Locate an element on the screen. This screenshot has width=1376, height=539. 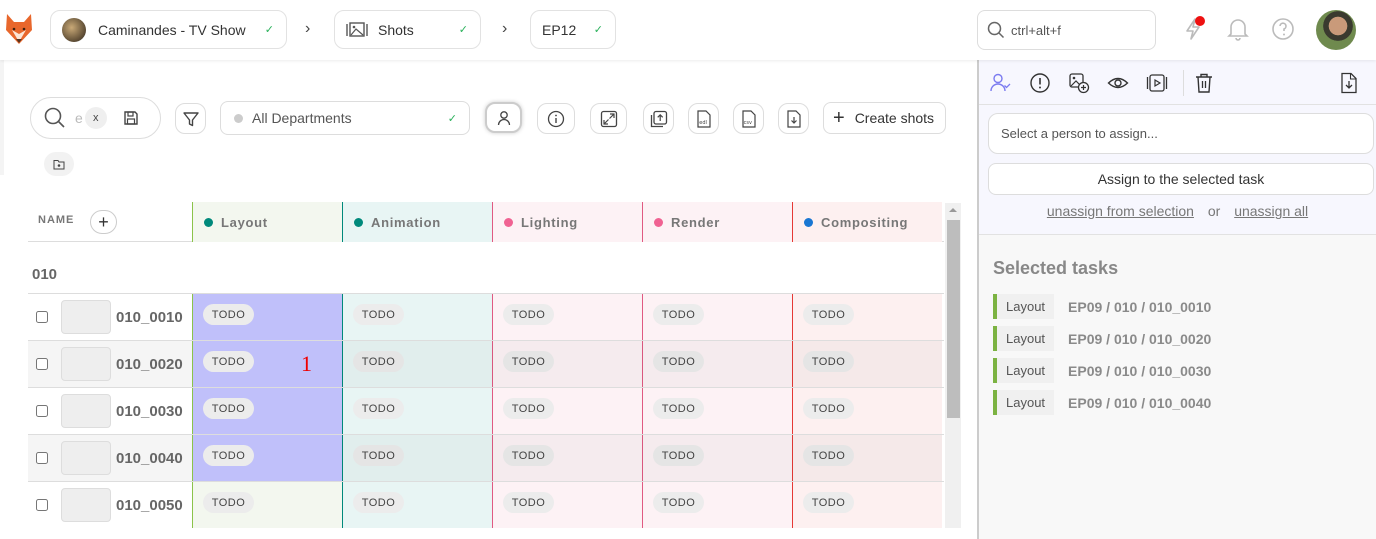
column-header-animation: Animation is located at coordinates (417, 222).